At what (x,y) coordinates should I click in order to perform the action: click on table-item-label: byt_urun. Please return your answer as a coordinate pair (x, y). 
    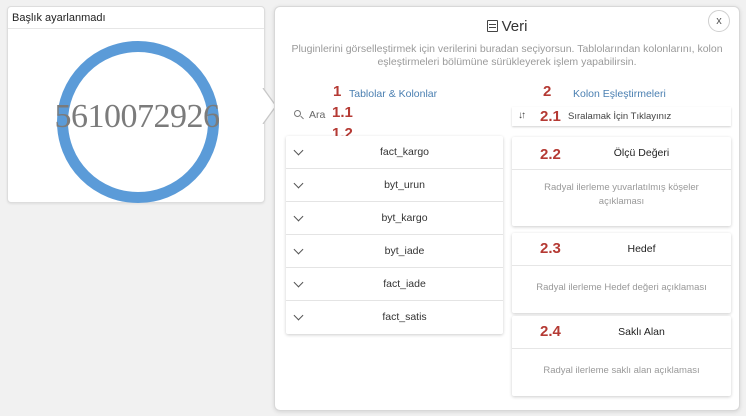
    Looking at the image, I should click on (404, 185).